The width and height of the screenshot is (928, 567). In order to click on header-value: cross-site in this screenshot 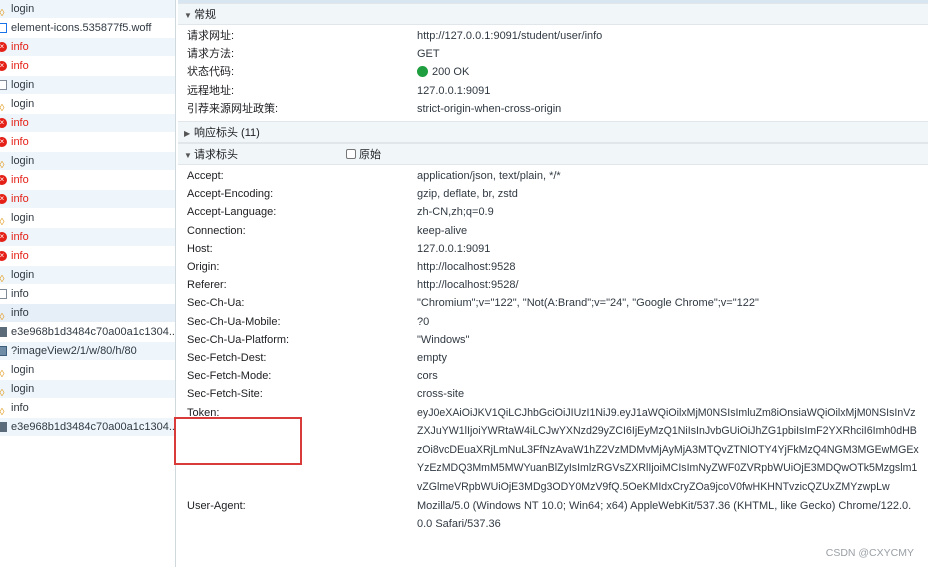, I will do `click(441, 394)`.